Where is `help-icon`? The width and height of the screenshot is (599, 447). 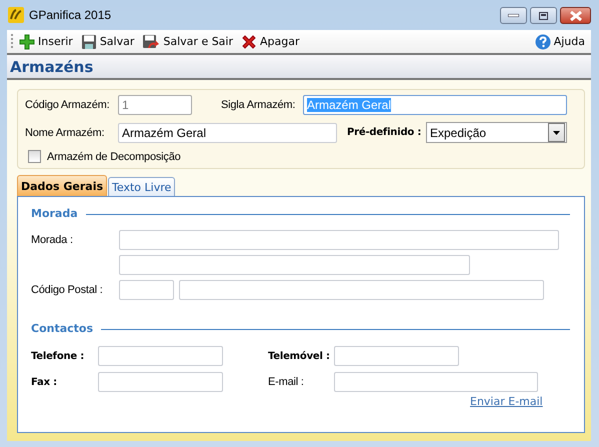
help-icon is located at coordinates (542, 42).